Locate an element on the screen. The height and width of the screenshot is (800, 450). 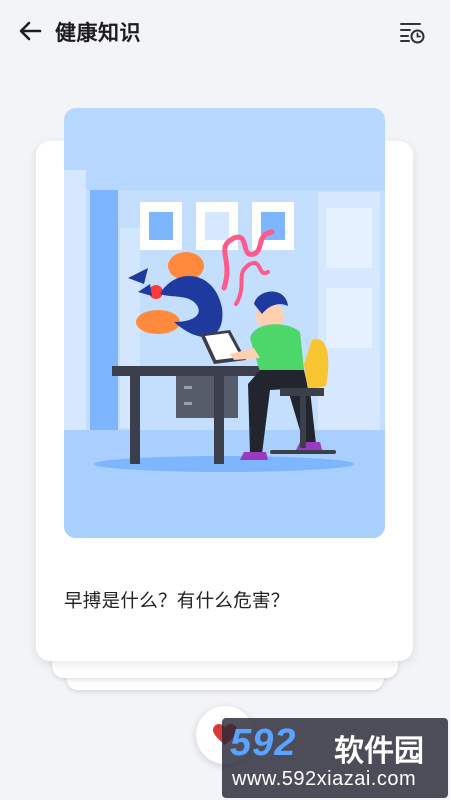
app-header: 健康知识 is located at coordinates (225, 31).